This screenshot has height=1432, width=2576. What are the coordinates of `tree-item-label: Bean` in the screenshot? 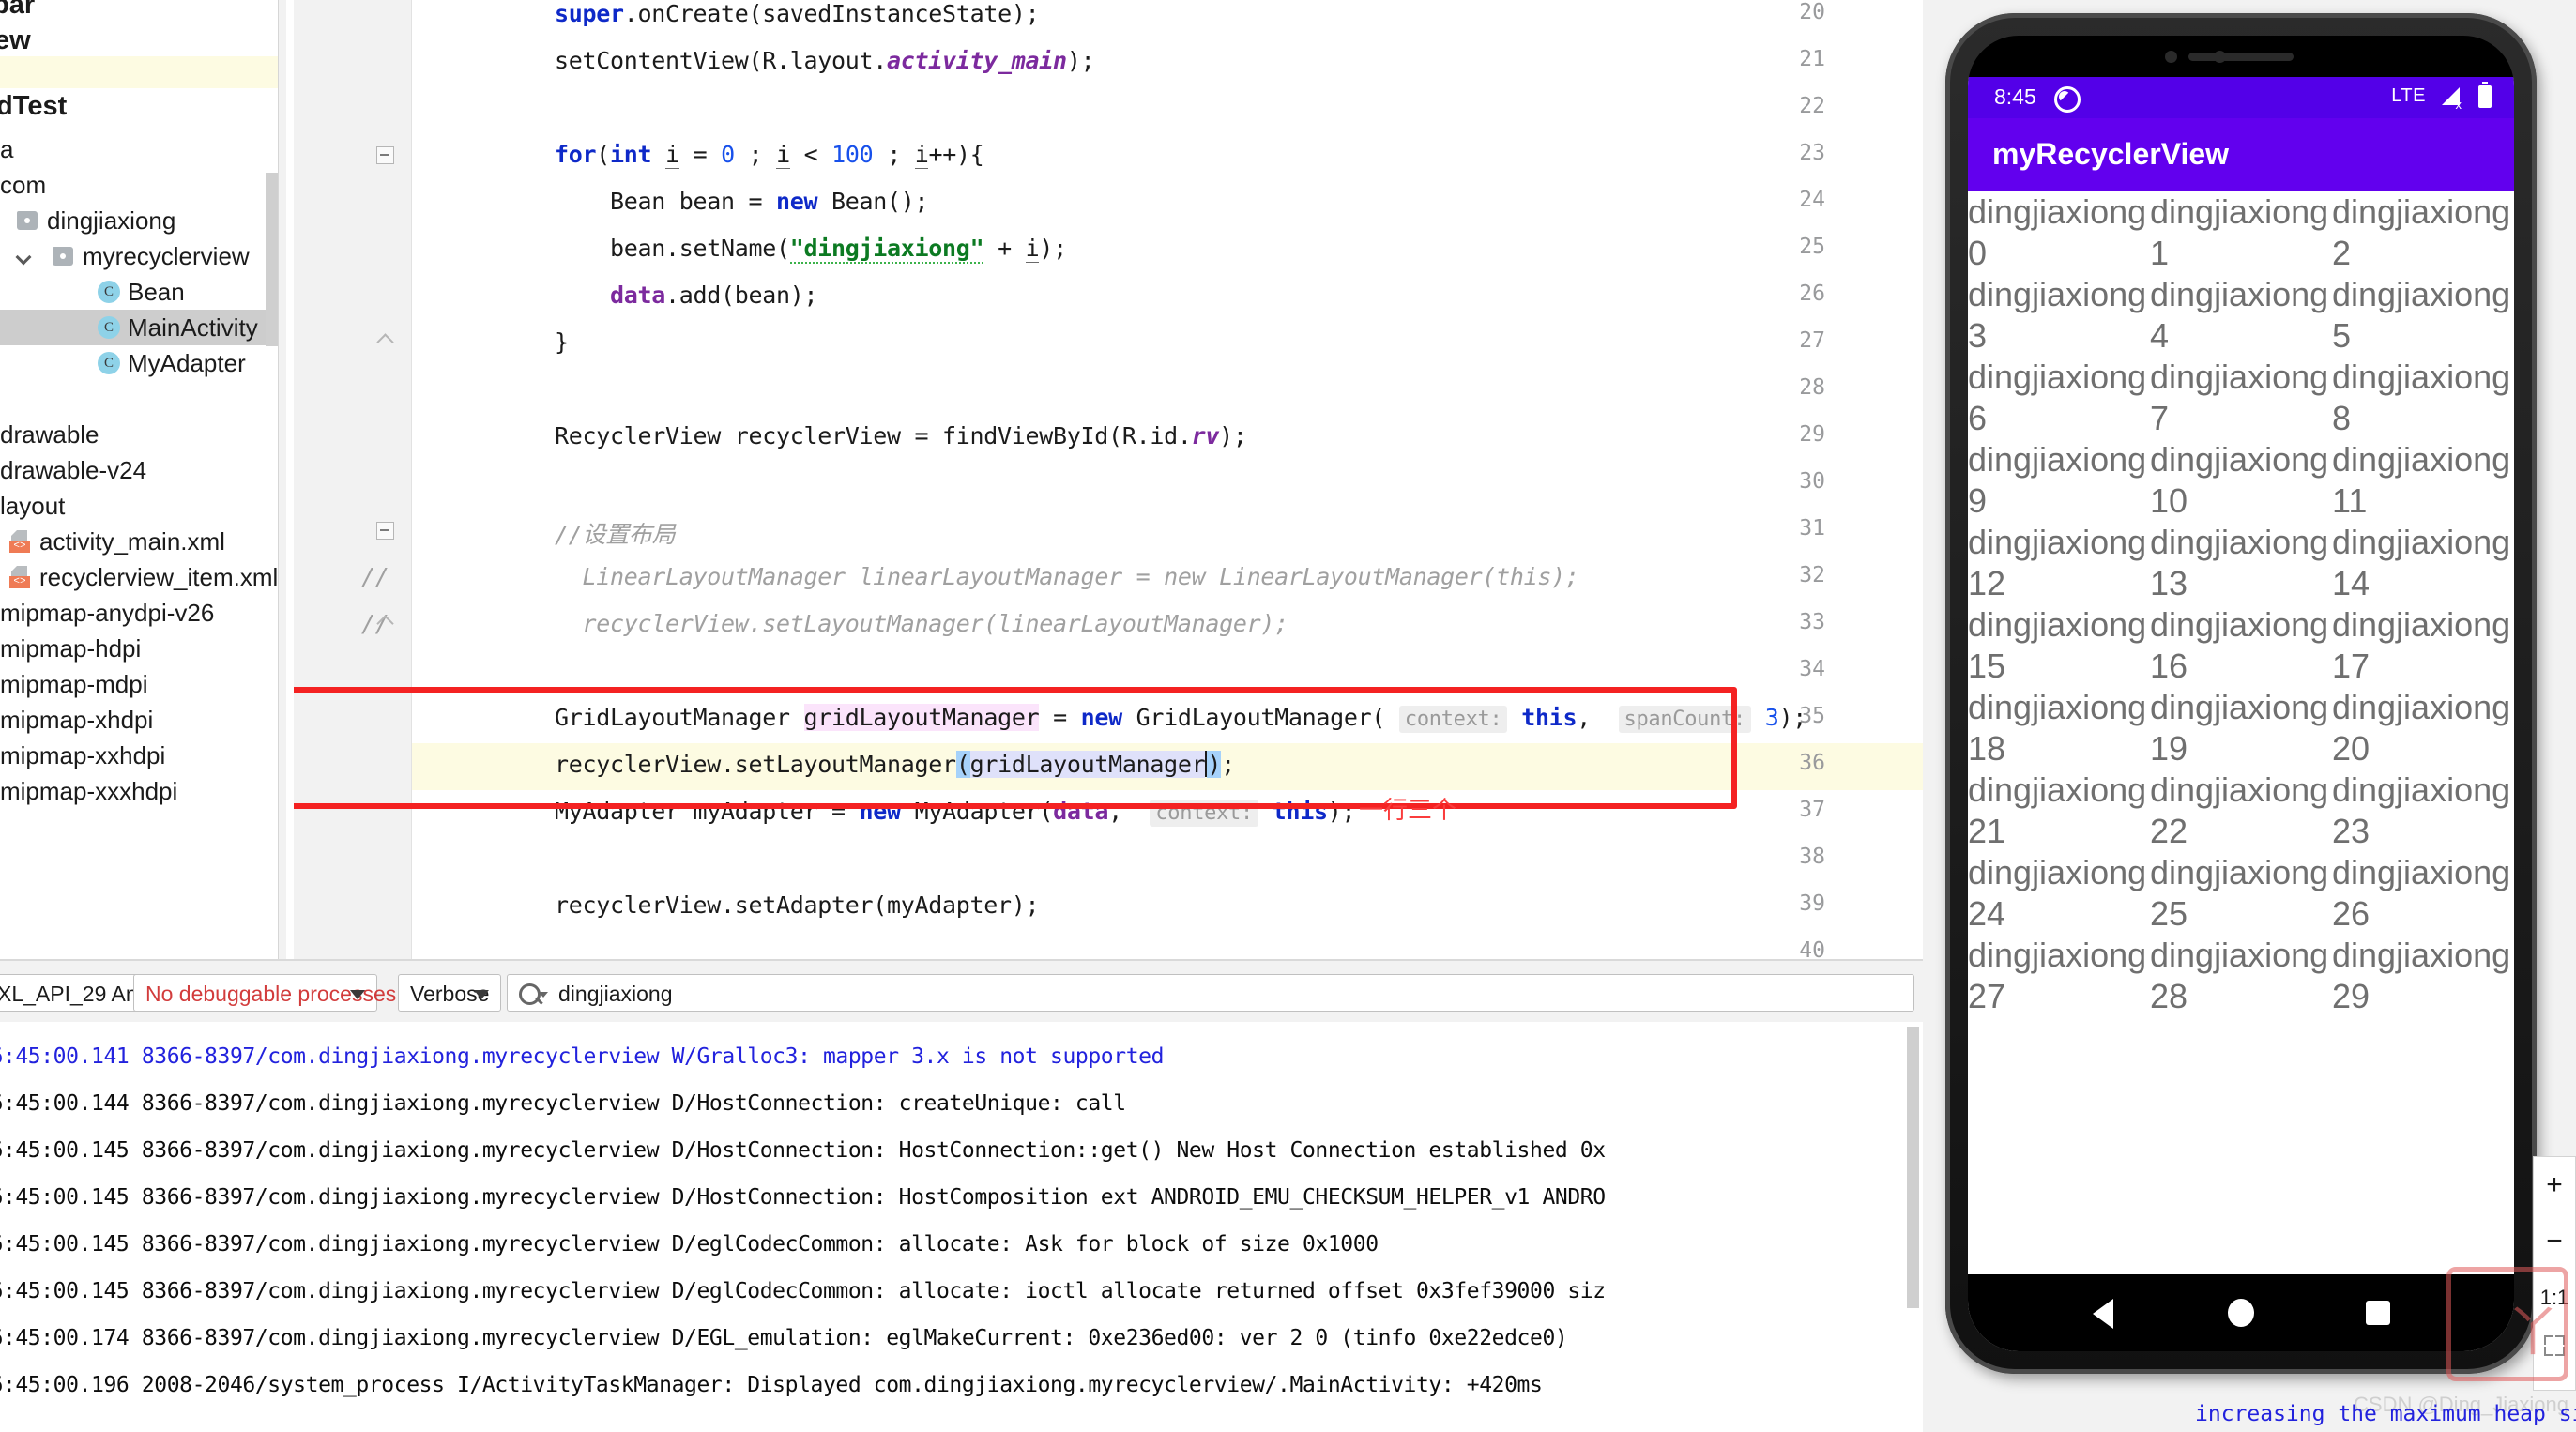 It's located at (156, 292).